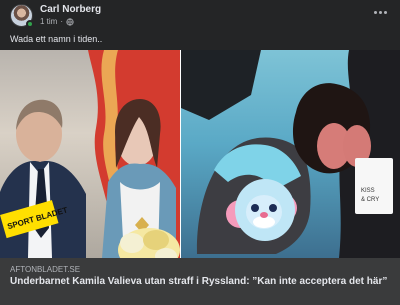 The height and width of the screenshot is (305, 400). I want to click on post-caption: Wada ett namn i tiden.., so click(56, 39).